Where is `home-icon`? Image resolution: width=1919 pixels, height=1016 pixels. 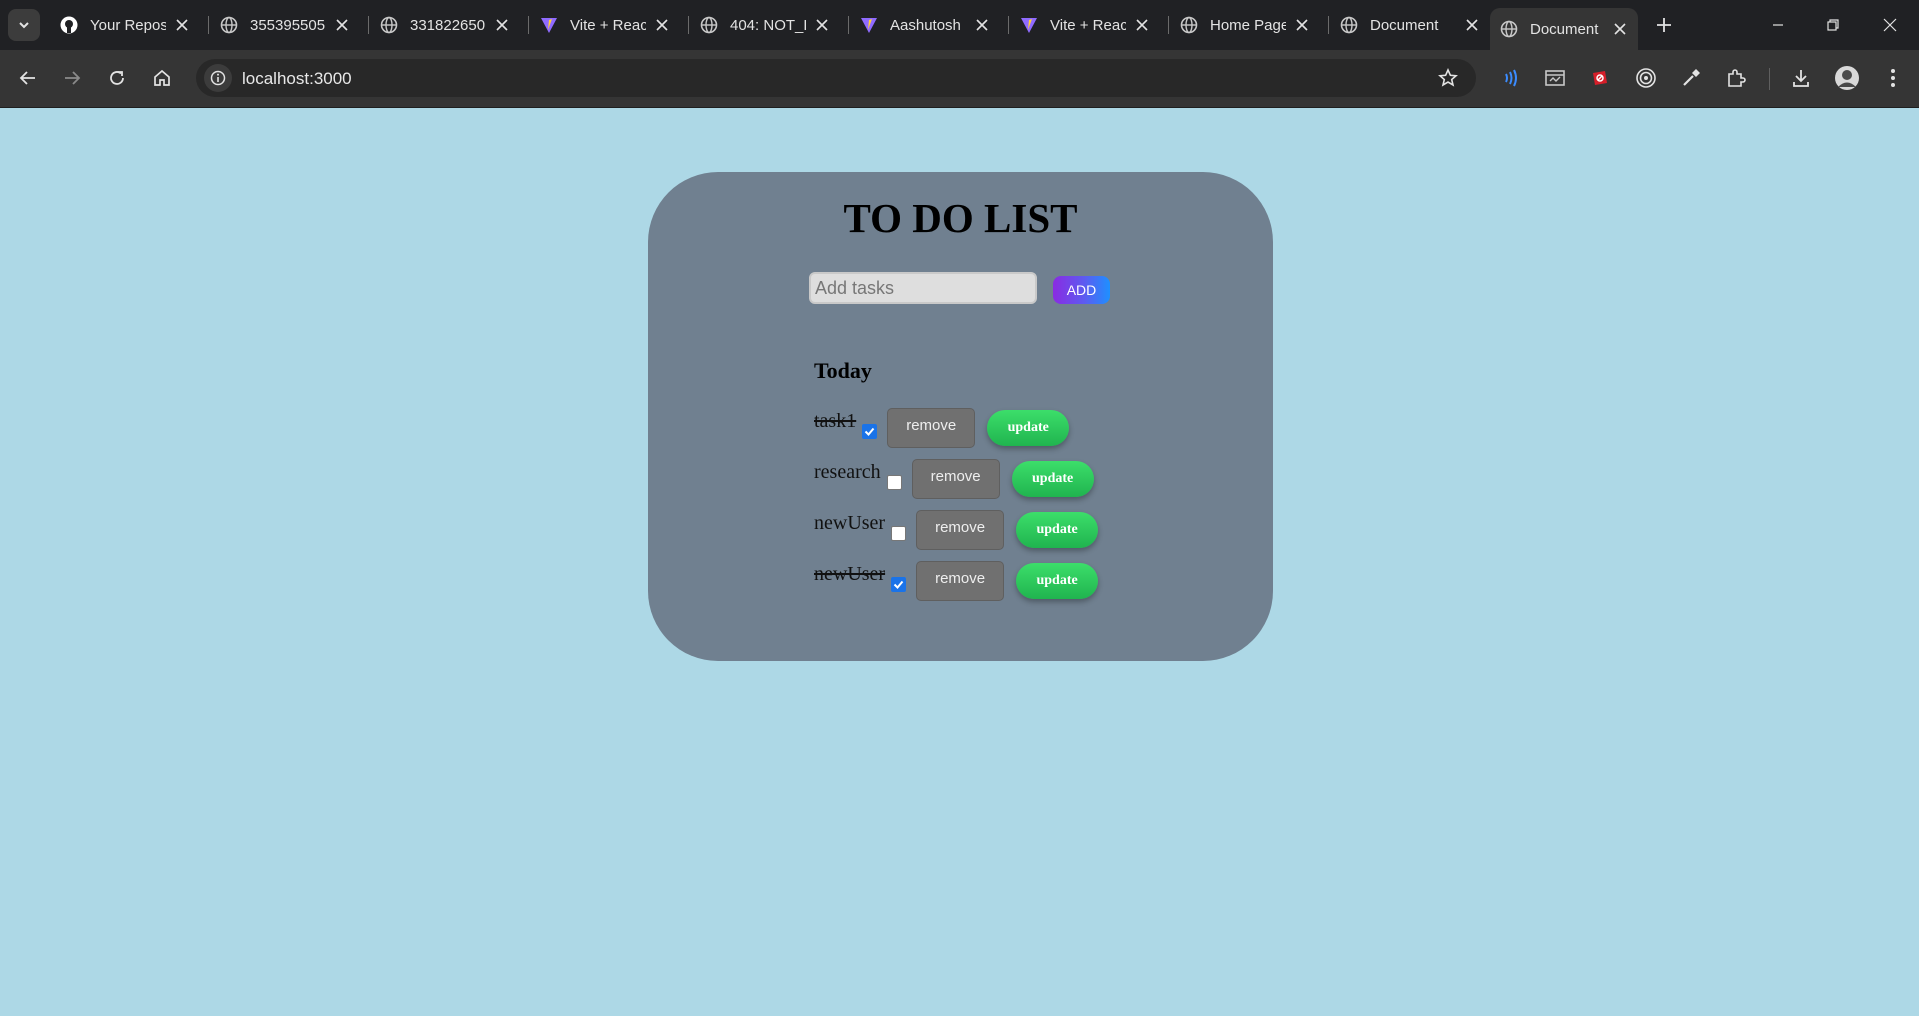
home-icon is located at coordinates (162, 77).